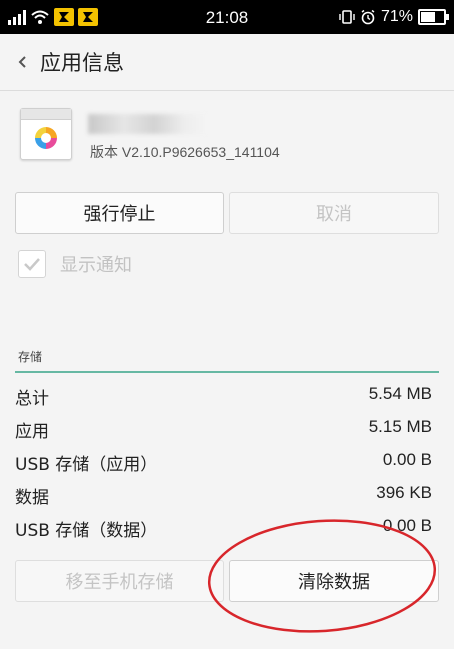 Image resolution: width=454 pixels, height=649 pixels. Describe the element at coordinates (46, 134) in the screenshot. I see `app-icon` at that location.